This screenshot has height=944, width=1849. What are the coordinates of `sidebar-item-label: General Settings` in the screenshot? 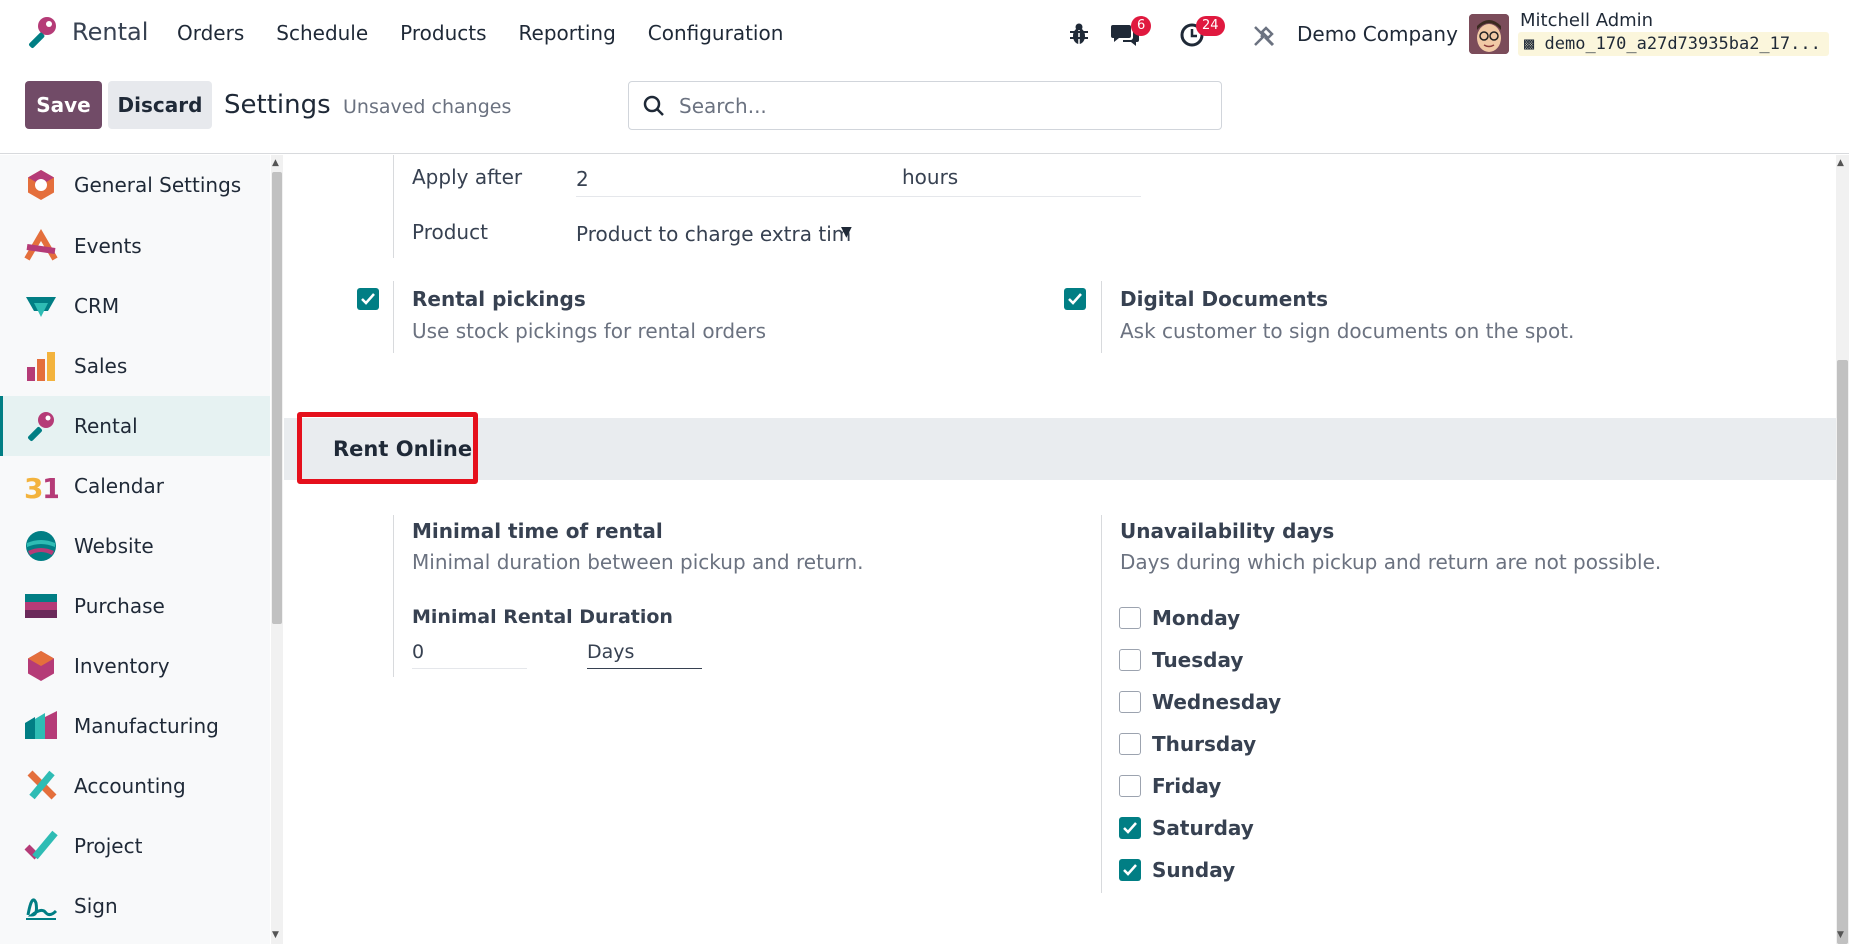 It's located at (158, 185).